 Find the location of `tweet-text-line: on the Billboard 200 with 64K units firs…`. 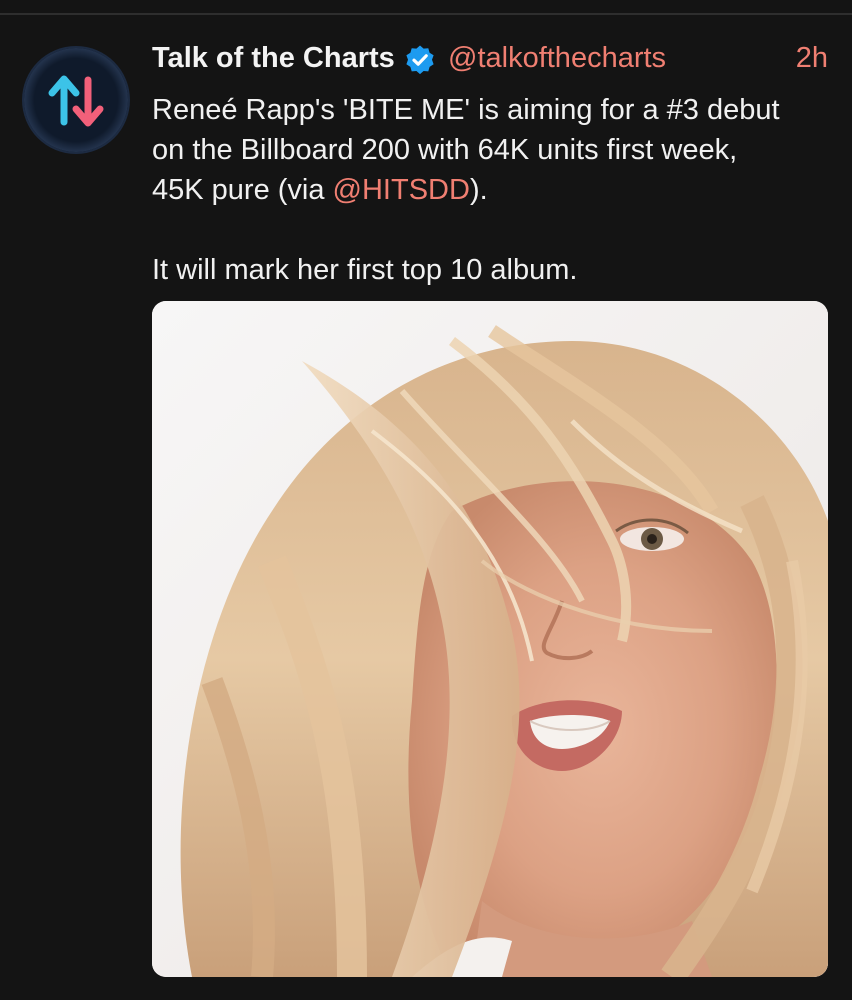

tweet-text-line: on the Billboard 200 with 64K units firs… is located at coordinates (445, 150).